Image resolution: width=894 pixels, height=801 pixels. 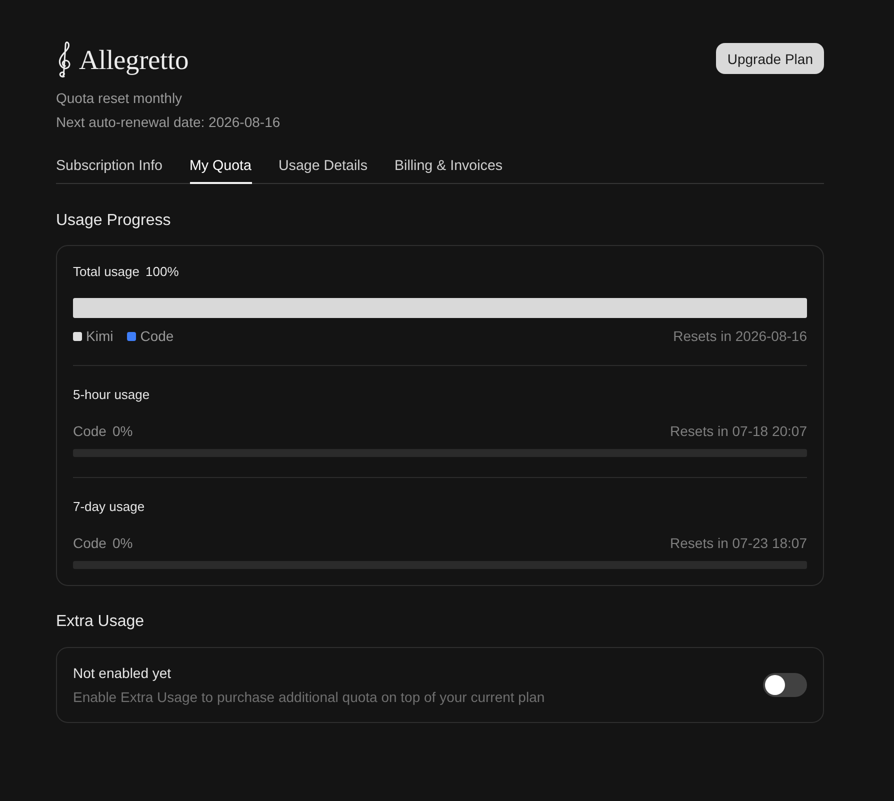 What do you see at coordinates (738, 543) in the screenshot?
I see `reset-time: Resets in 07-23 18:07` at bounding box center [738, 543].